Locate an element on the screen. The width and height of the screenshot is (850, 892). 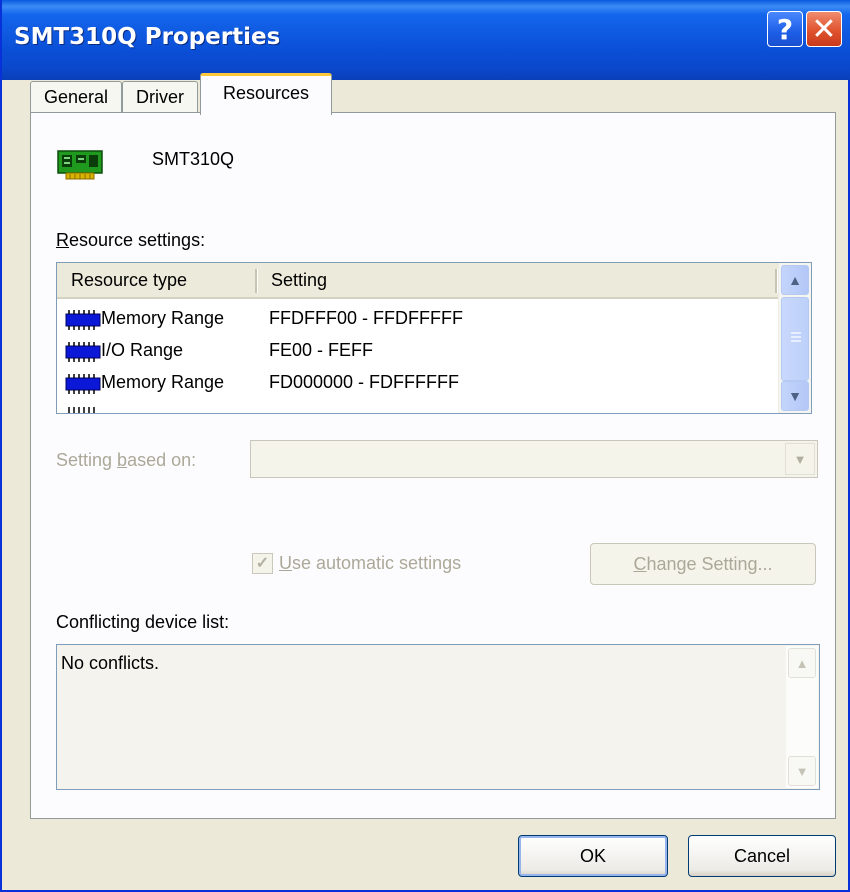
conflicting-device-list: No conflicts. ▲ ▼ is located at coordinates (438, 717).